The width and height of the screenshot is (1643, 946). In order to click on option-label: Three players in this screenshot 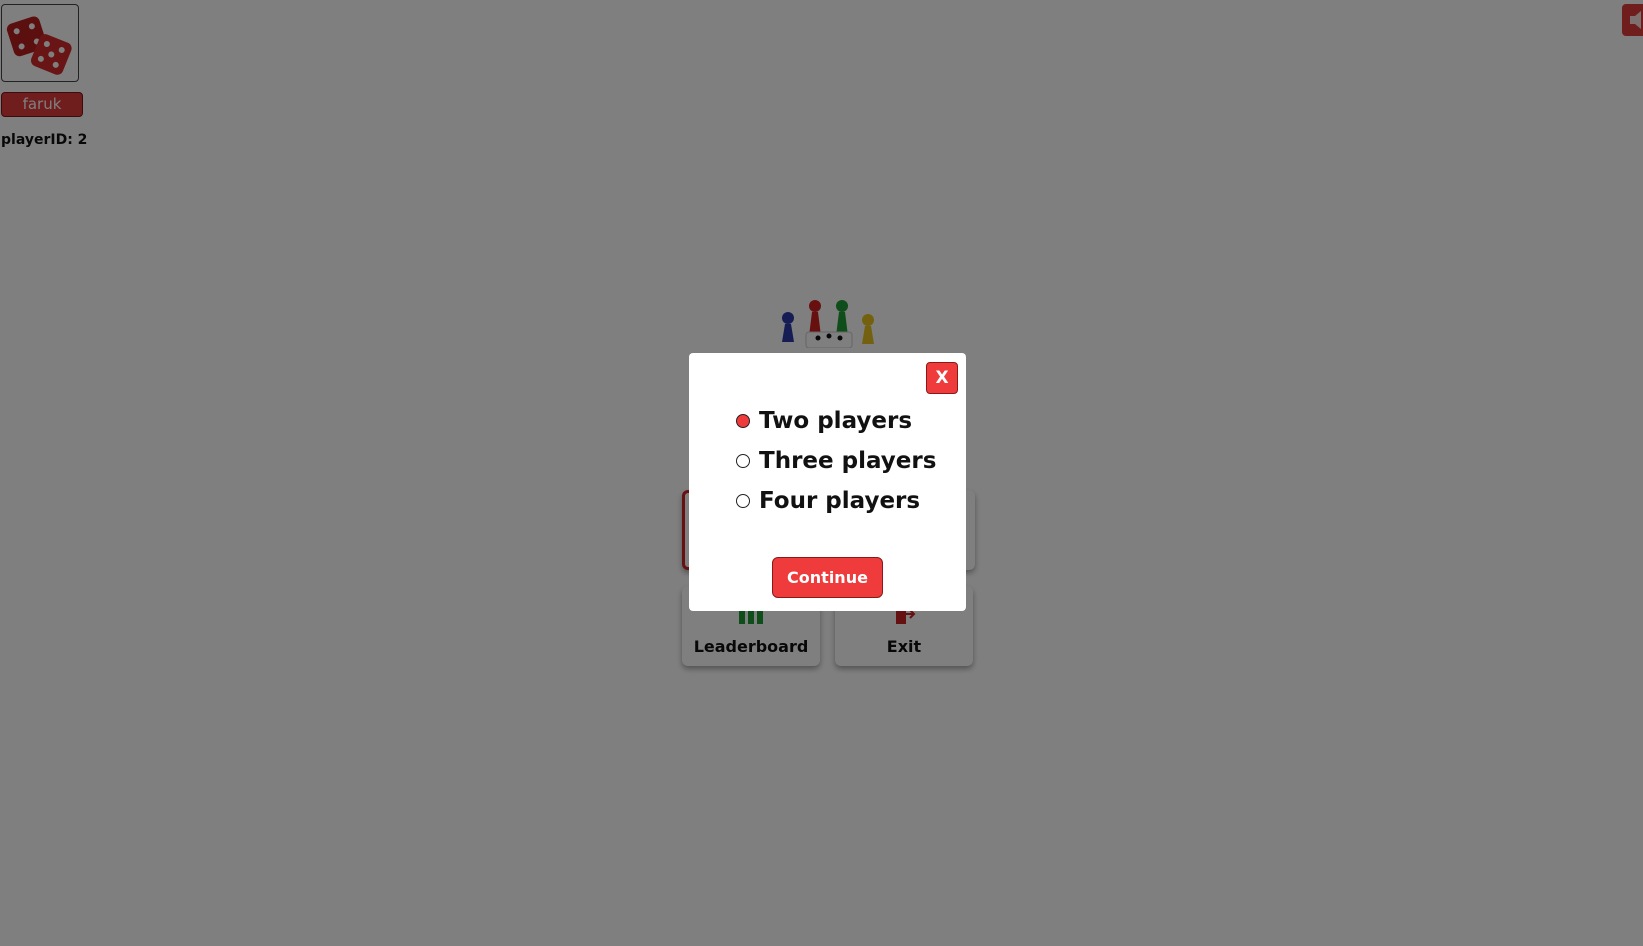, I will do `click(848, 461)`.